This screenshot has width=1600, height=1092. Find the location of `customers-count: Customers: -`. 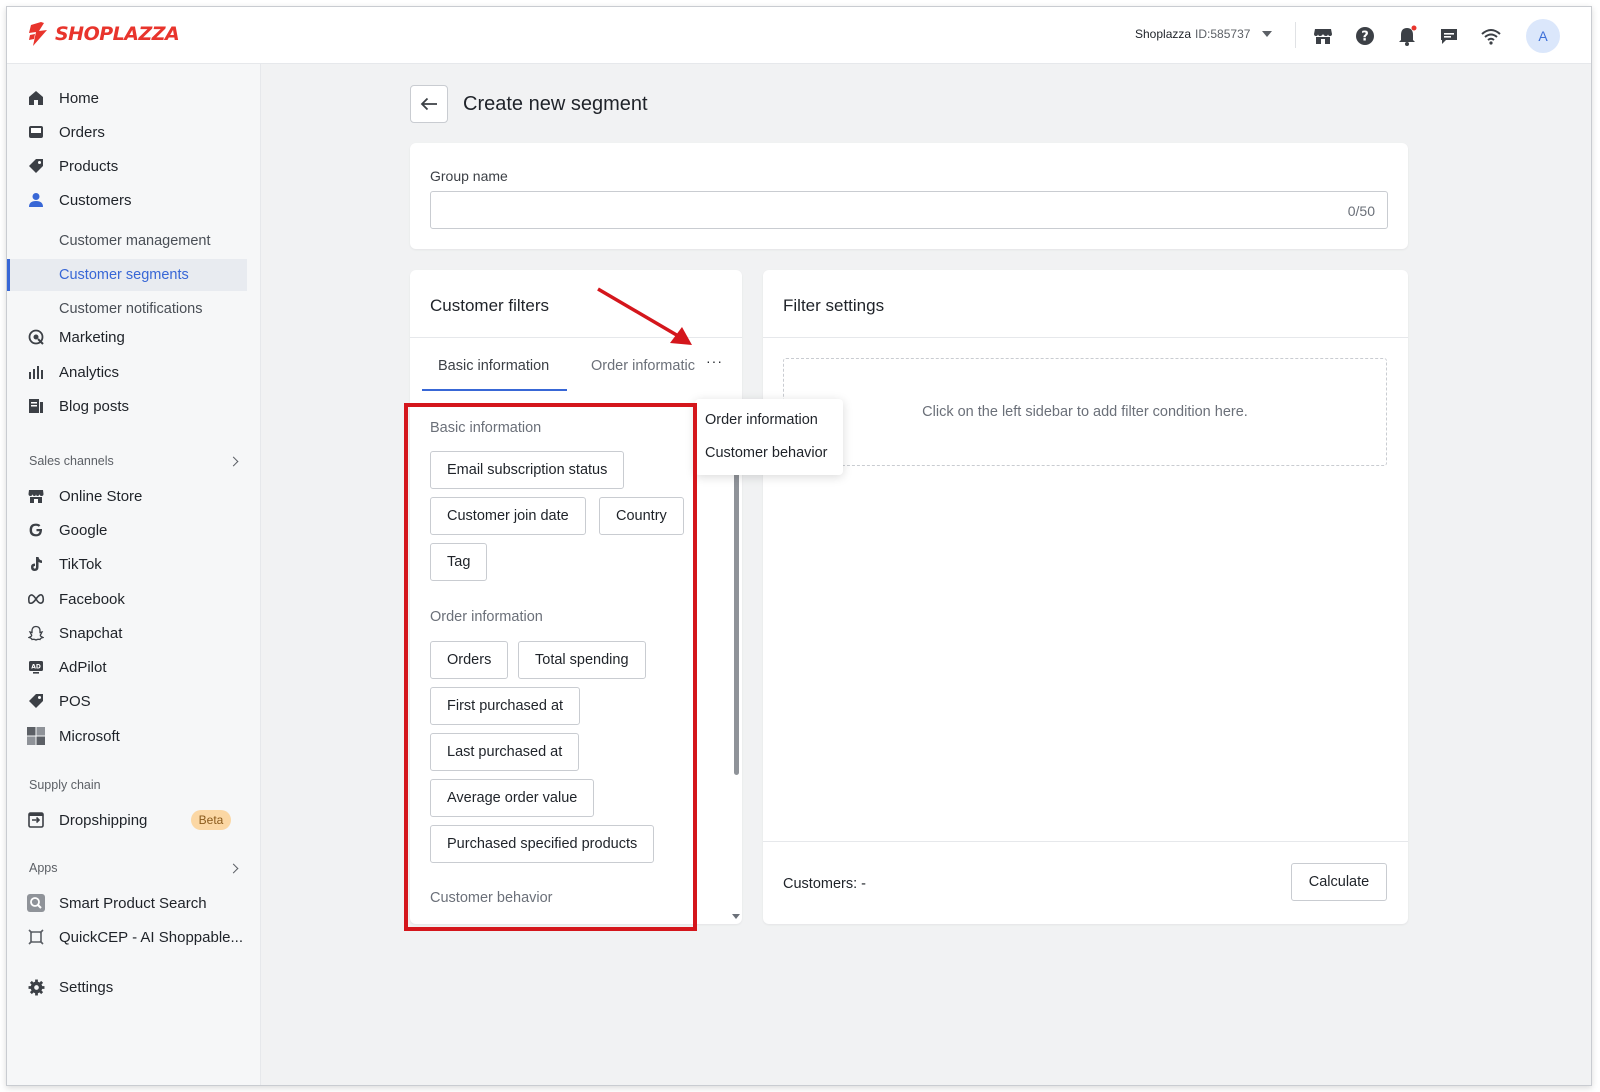

customers-count: Customers: - is located at coordinates (824, 884).